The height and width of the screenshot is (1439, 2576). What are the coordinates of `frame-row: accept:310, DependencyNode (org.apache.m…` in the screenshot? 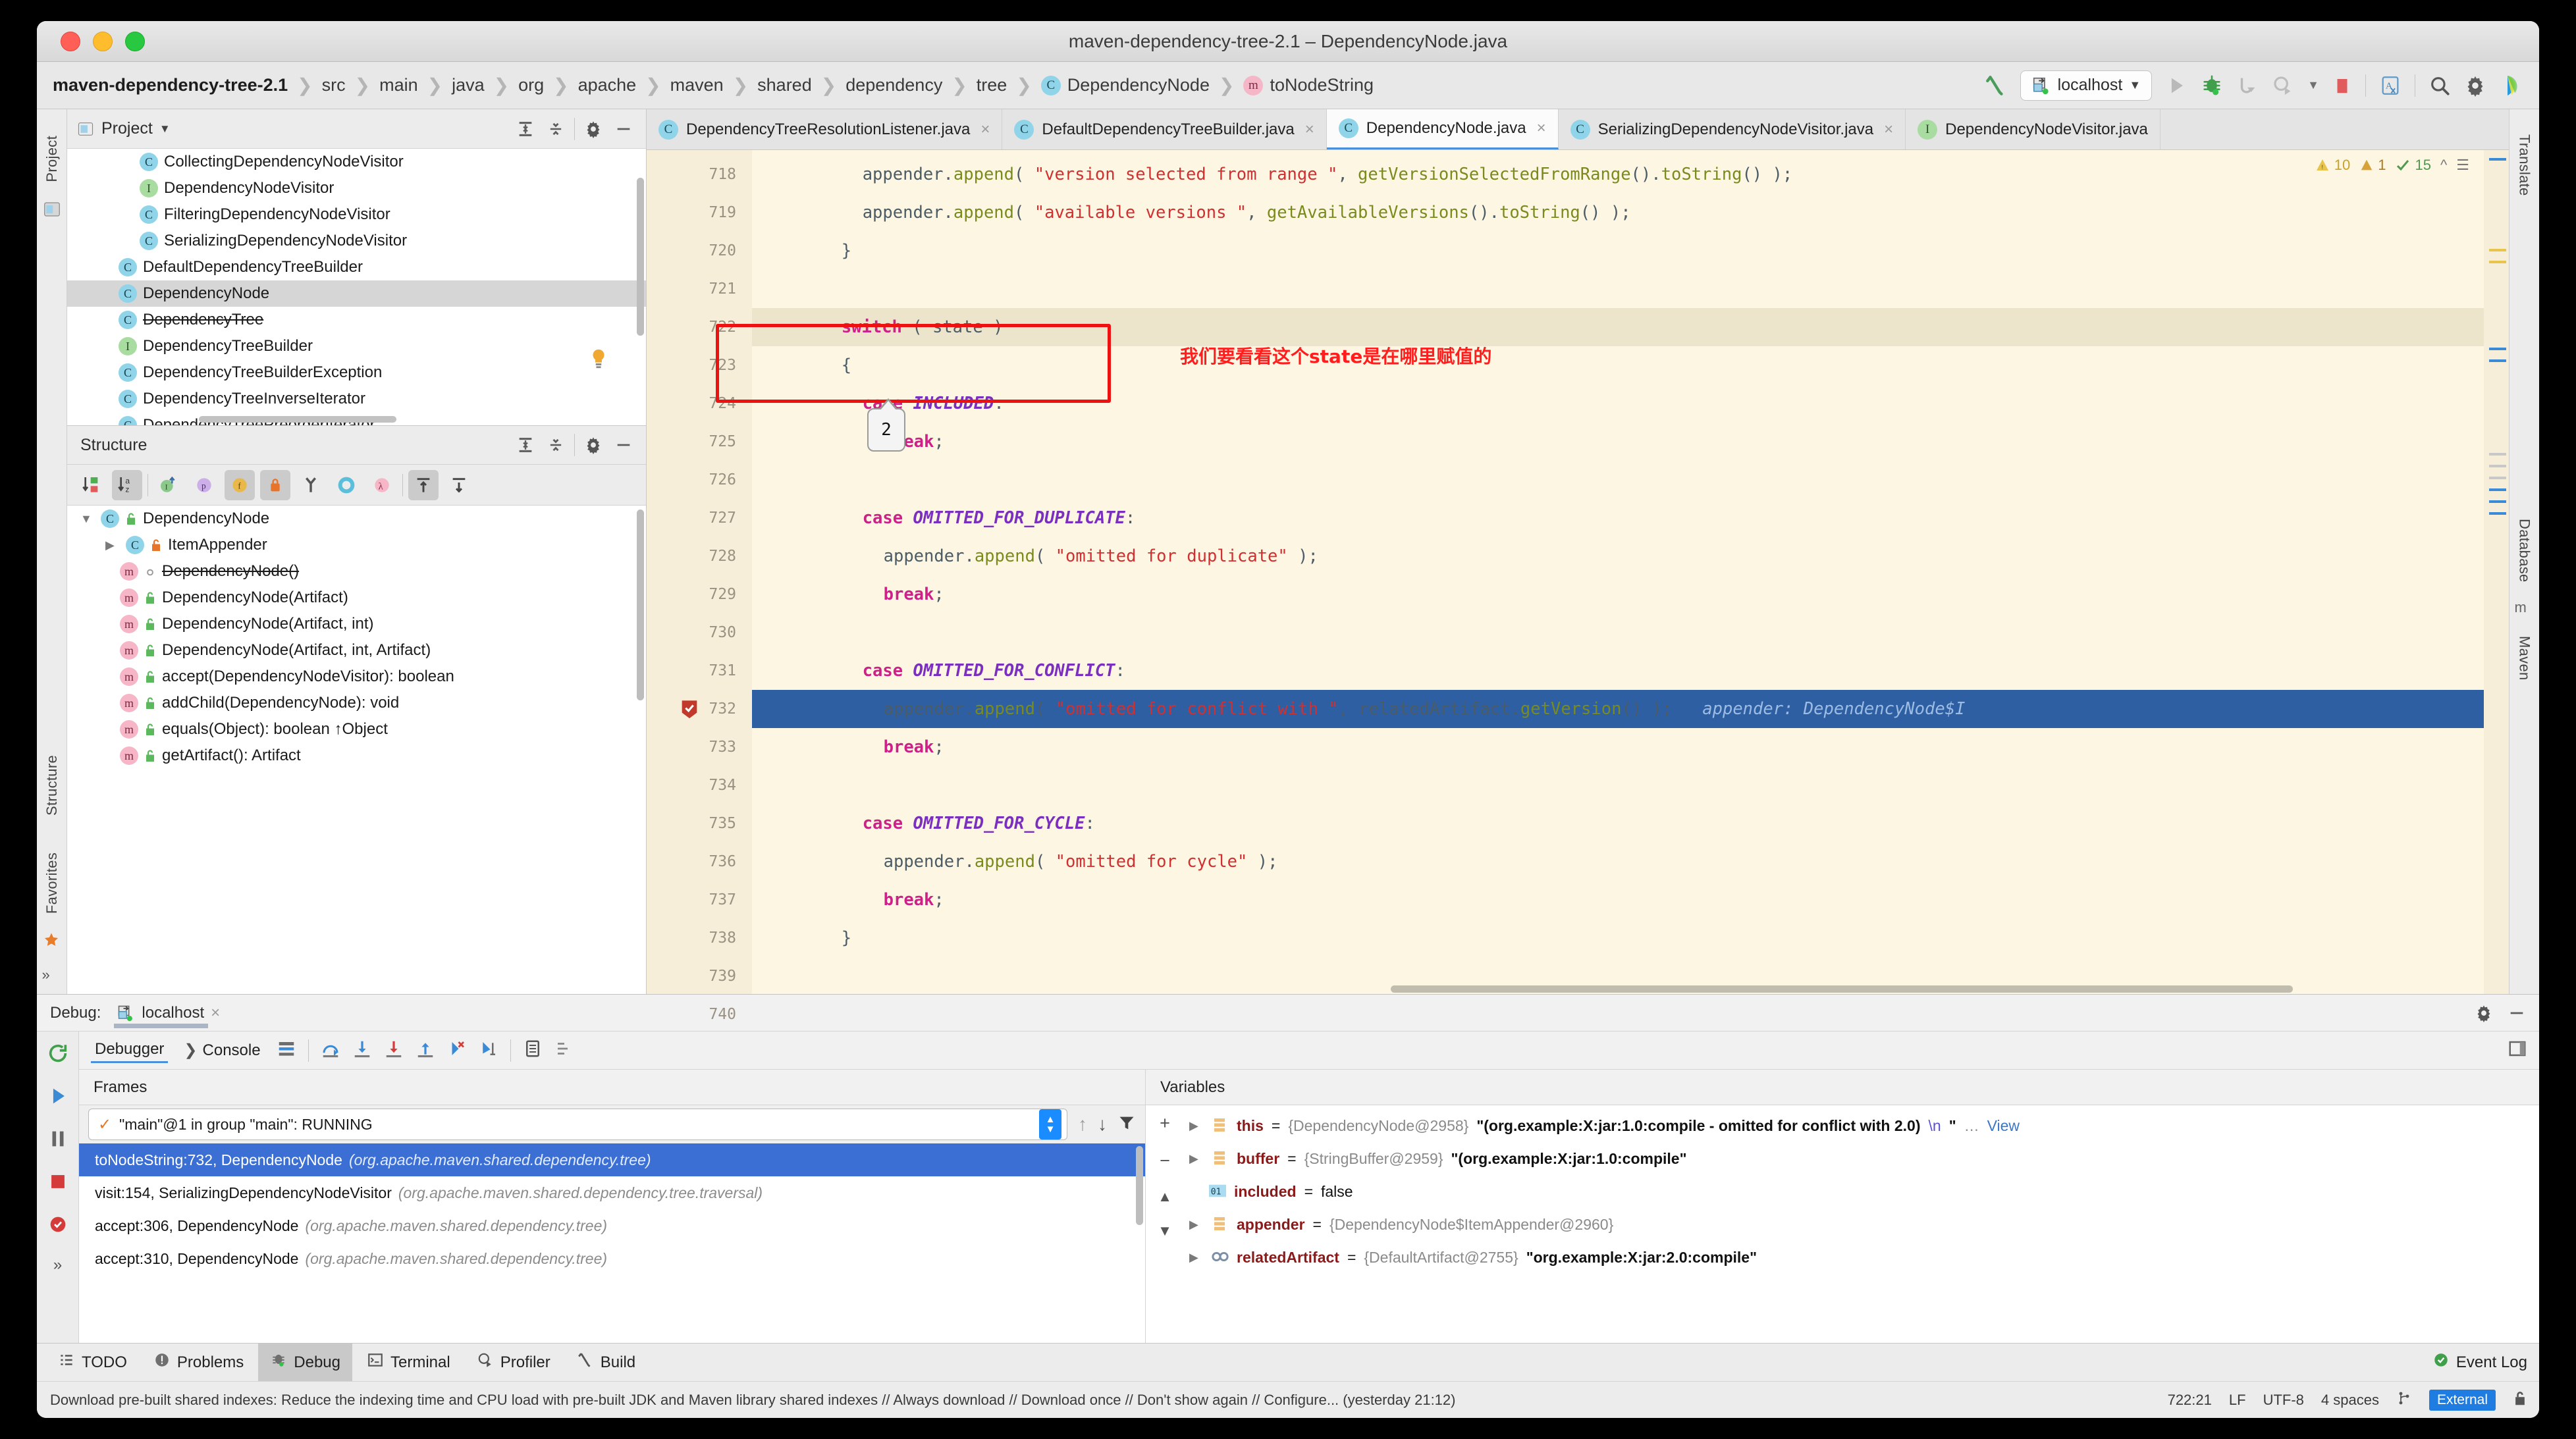 It's located at (612, 1258).